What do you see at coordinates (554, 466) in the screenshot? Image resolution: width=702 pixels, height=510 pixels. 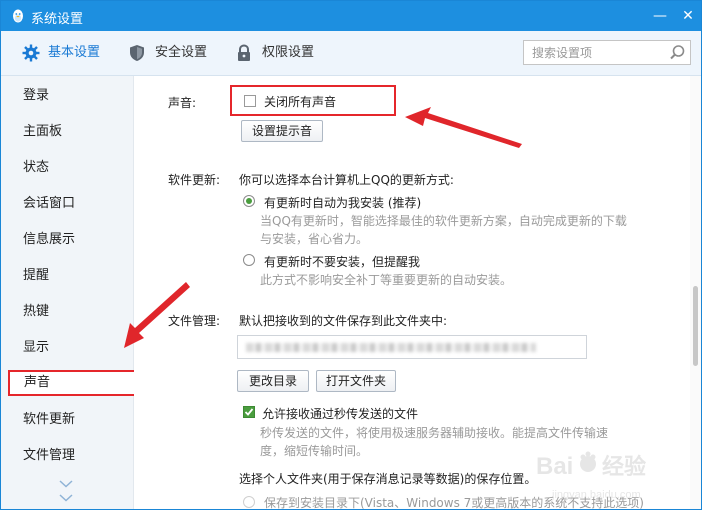 I see `svg-text: Bai` at bounding box center [554, 466].